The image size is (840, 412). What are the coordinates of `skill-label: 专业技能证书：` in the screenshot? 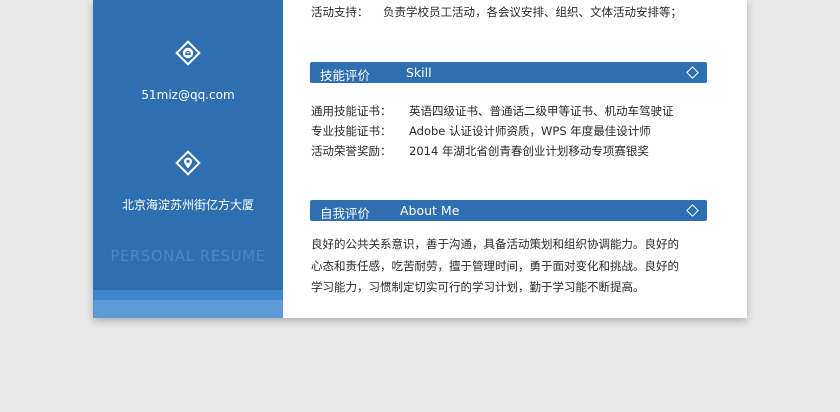 It's located at (351, 131).